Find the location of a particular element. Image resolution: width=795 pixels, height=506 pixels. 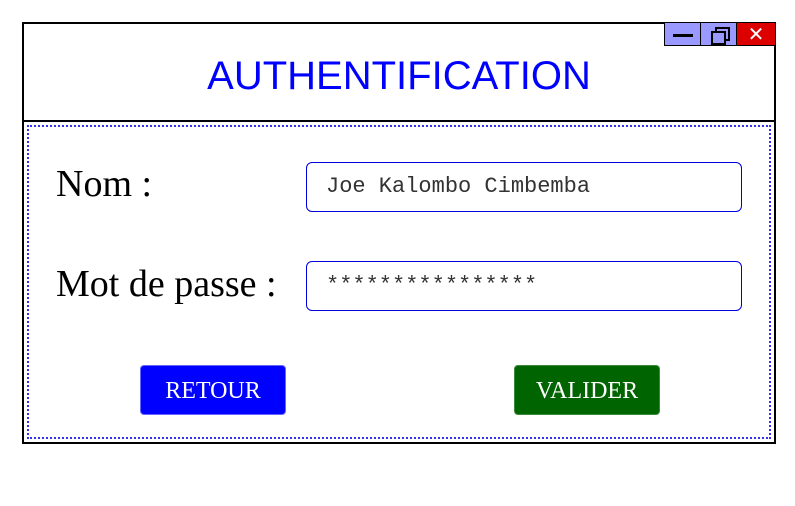

back-button: RETOUR is located at coordinates (213, 390).